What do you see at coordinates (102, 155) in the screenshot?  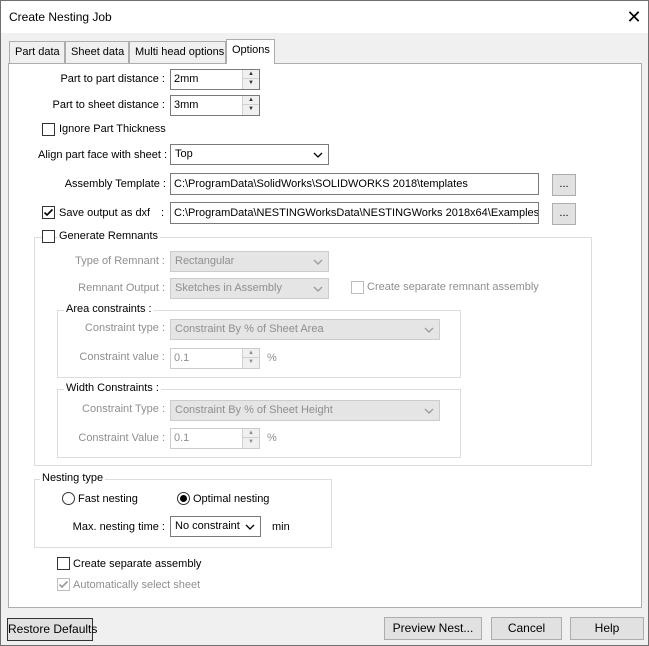 I see `align-face-label: Align part face with sheet :` at bounding box center [102, 155].